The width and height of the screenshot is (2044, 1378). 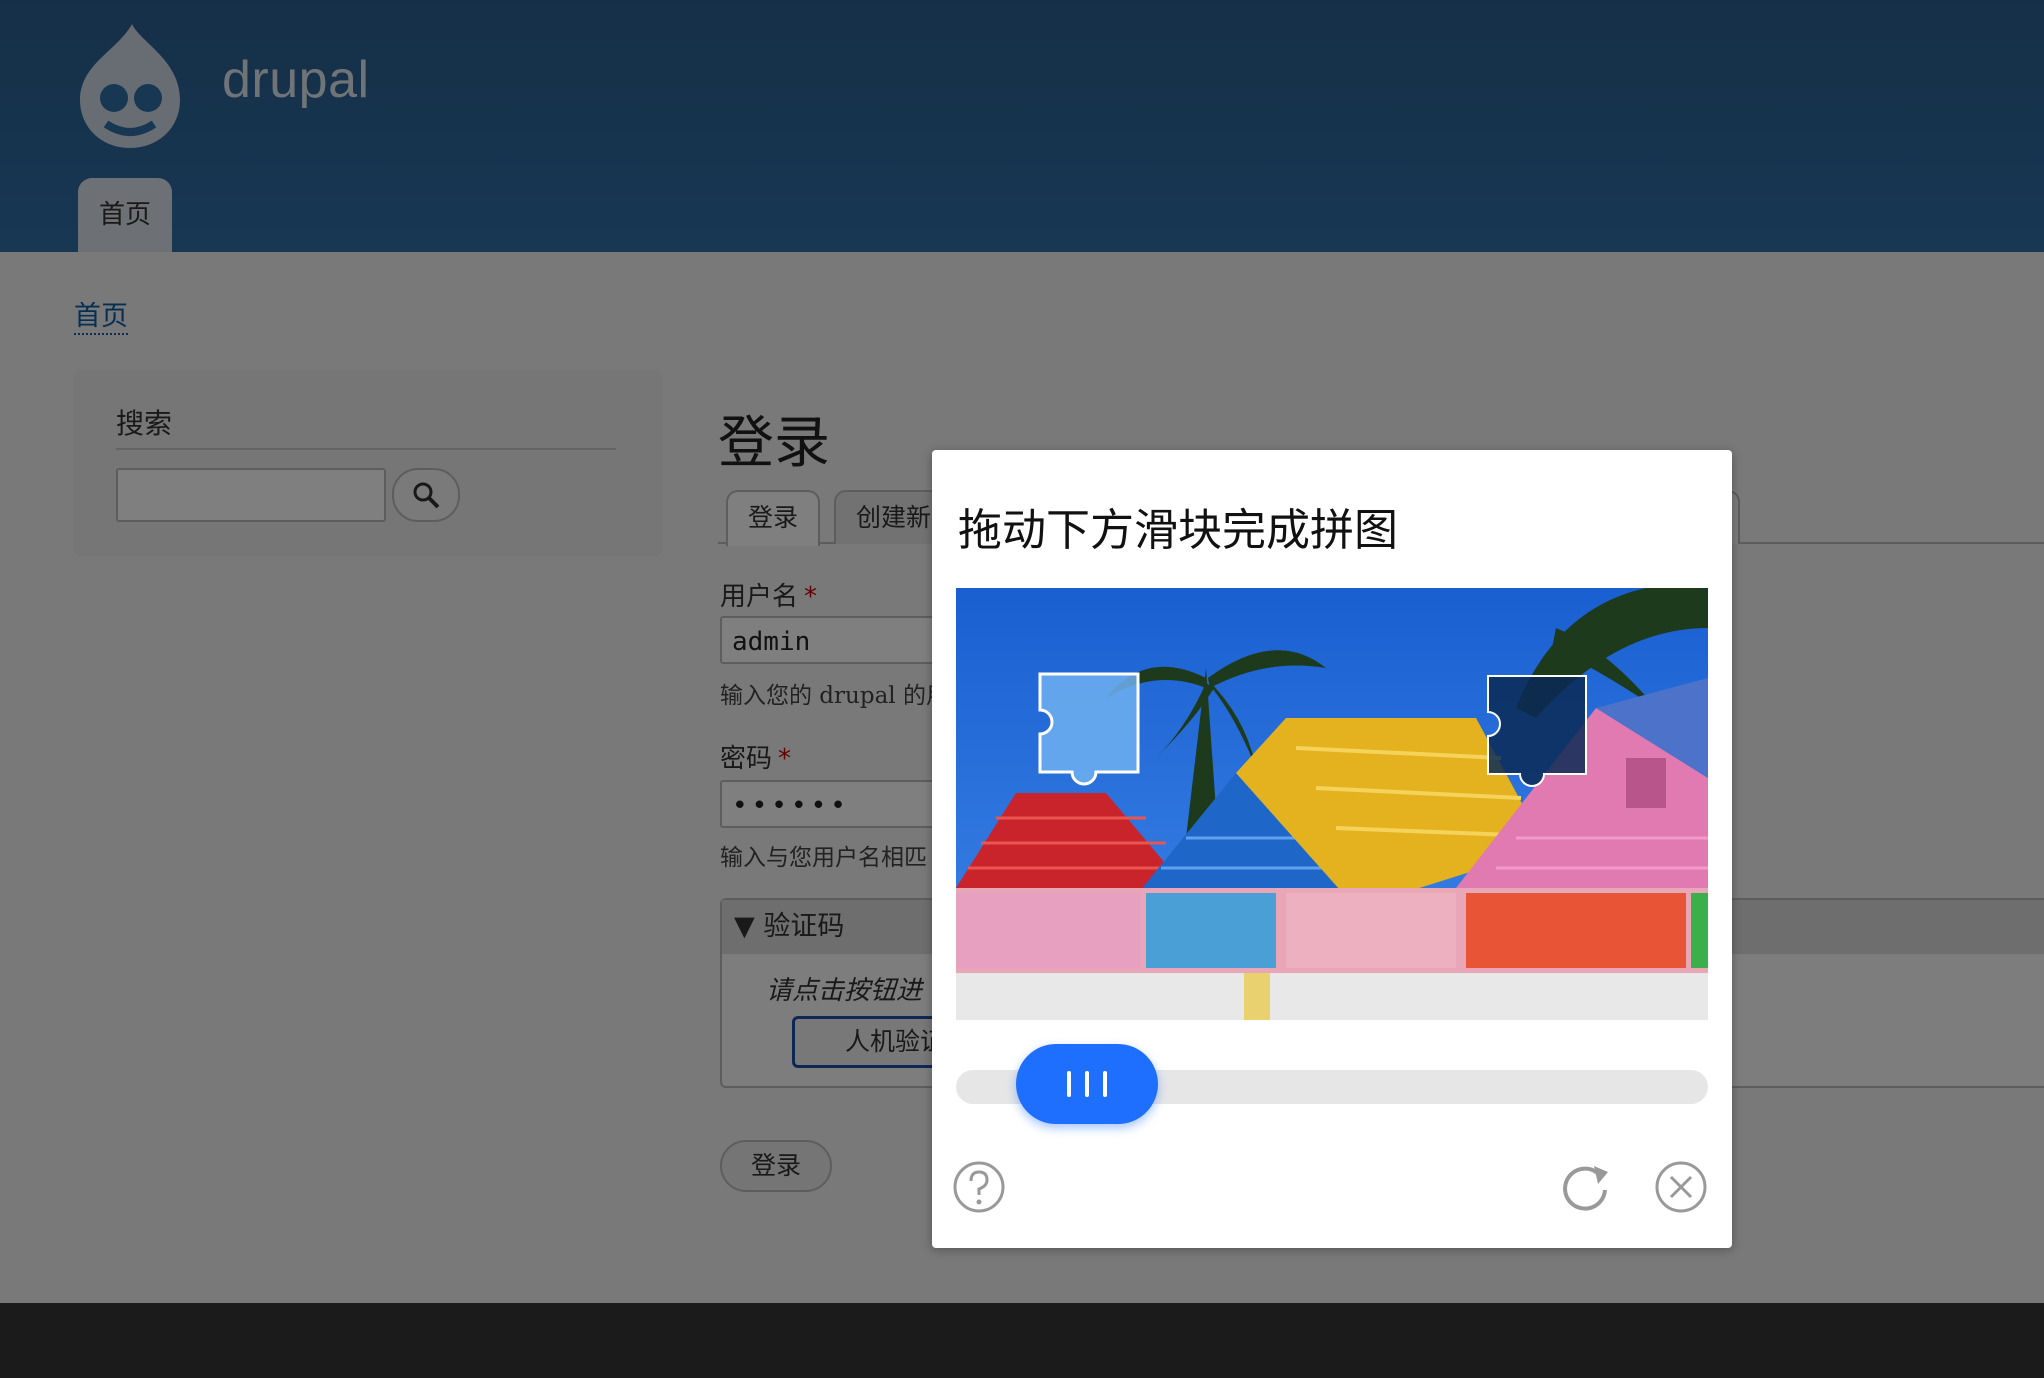 I want to click on slider-handle, so click(x=1087, y=1084).